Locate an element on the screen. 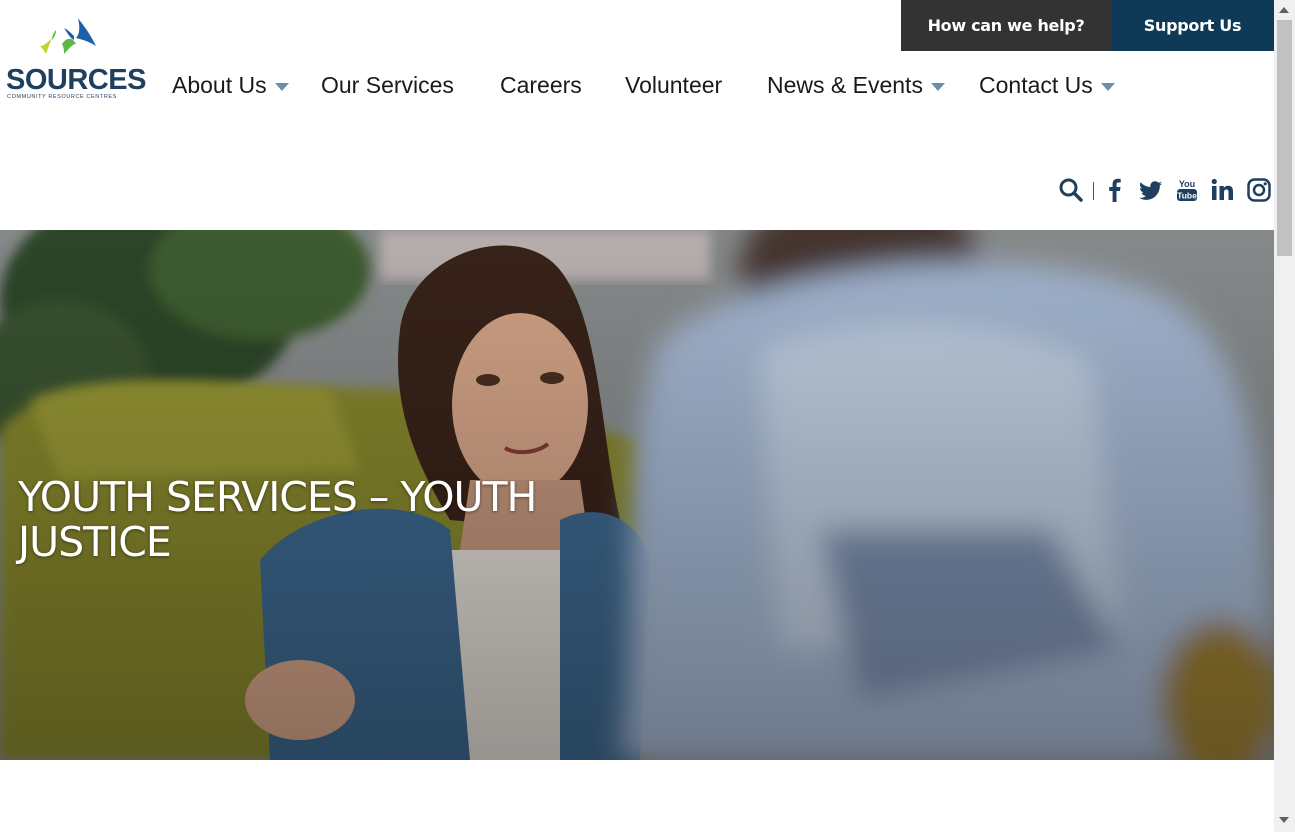  nav-item-volunteer: Volunteer is located at coordinates (673, 85).